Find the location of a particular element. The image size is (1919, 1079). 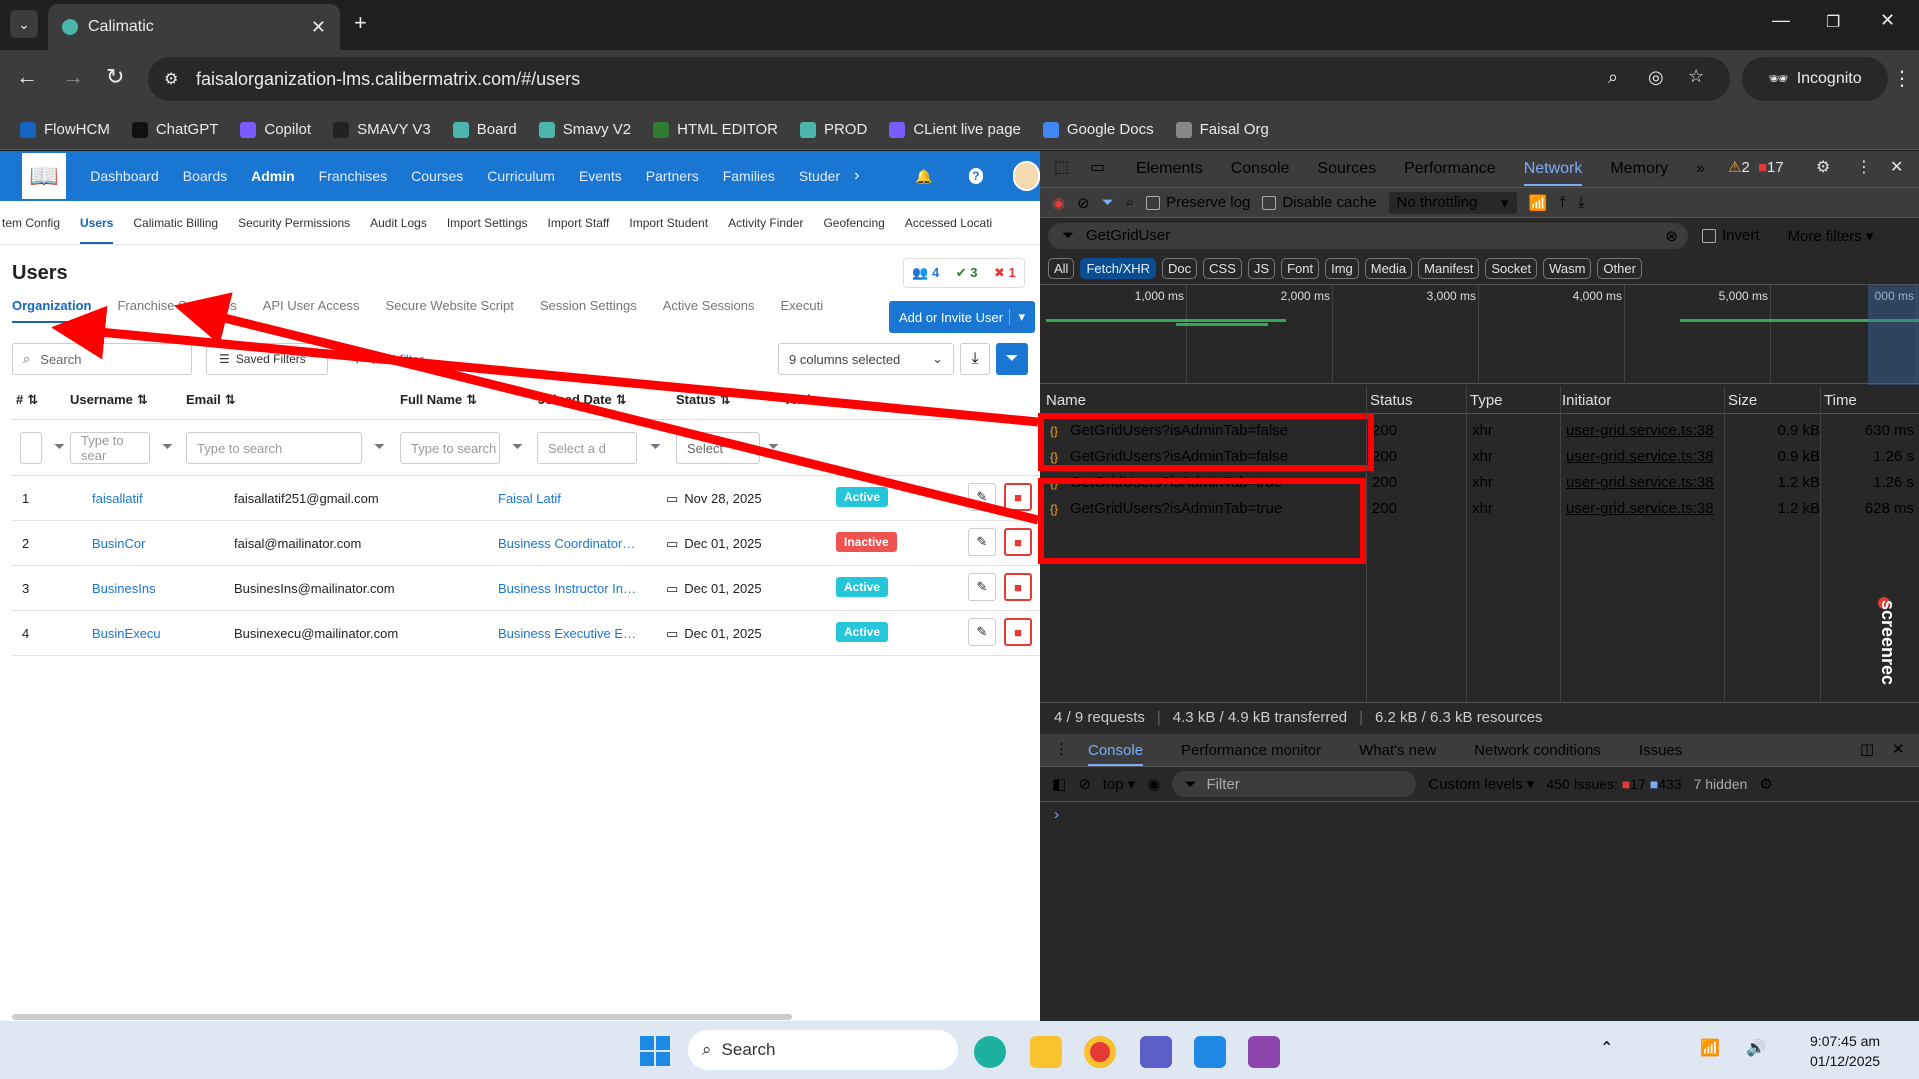

eye-icon: ◉ is located at coordinates (1153, 784).